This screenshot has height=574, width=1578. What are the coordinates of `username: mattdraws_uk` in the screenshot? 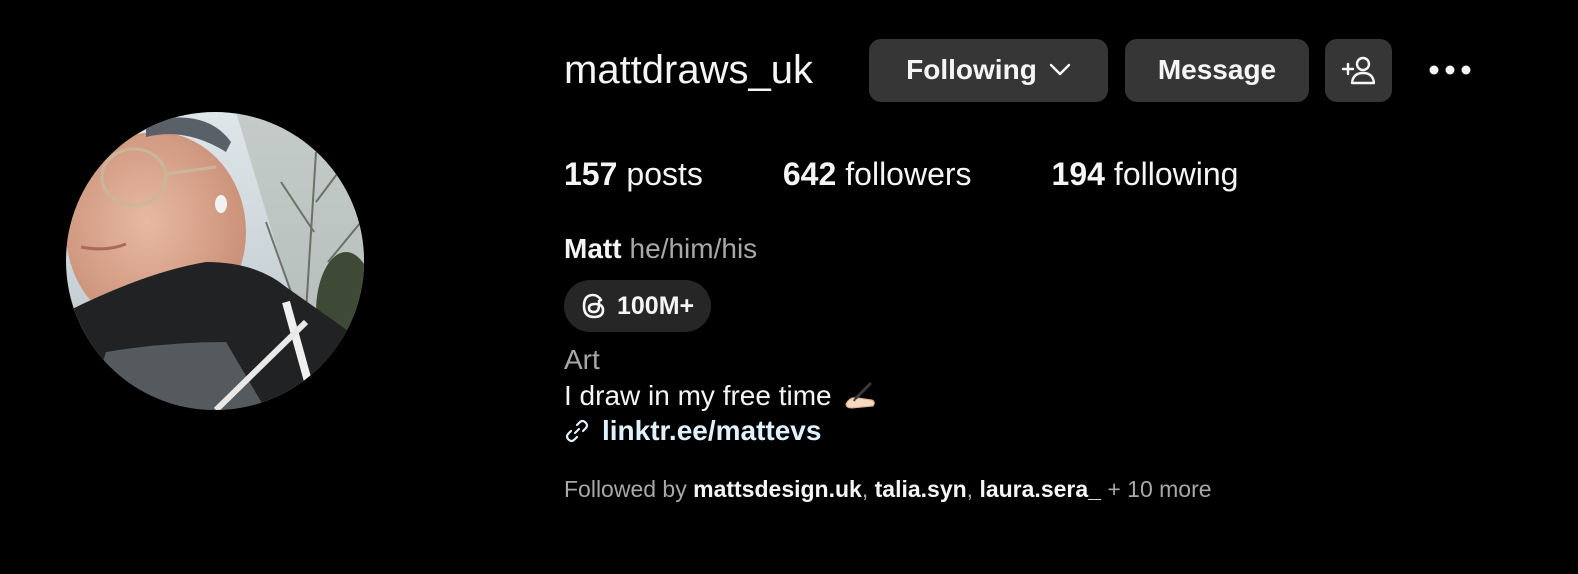 It's located at (688, 69).